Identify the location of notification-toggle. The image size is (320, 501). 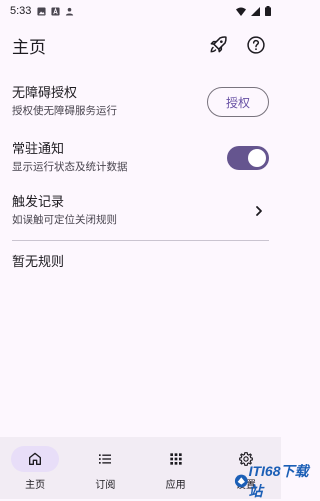
(248, 158).